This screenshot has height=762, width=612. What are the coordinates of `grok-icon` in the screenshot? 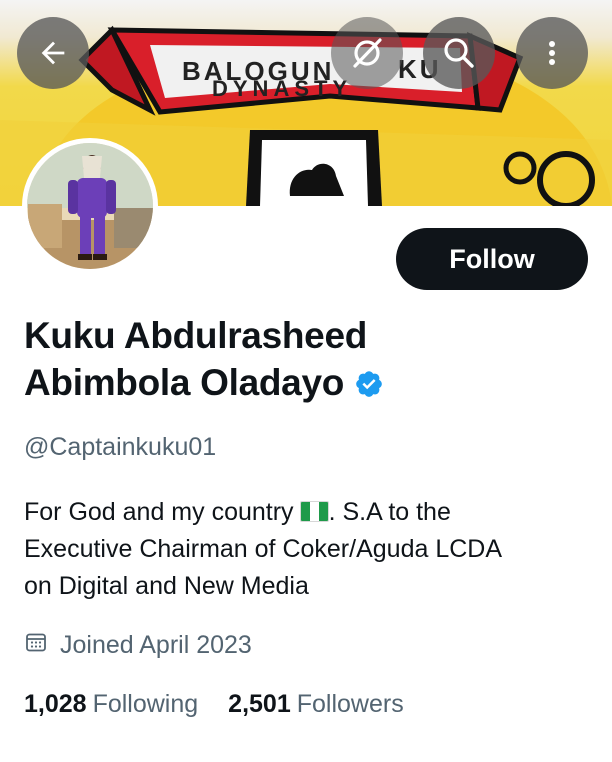 It's located at (367, 53).